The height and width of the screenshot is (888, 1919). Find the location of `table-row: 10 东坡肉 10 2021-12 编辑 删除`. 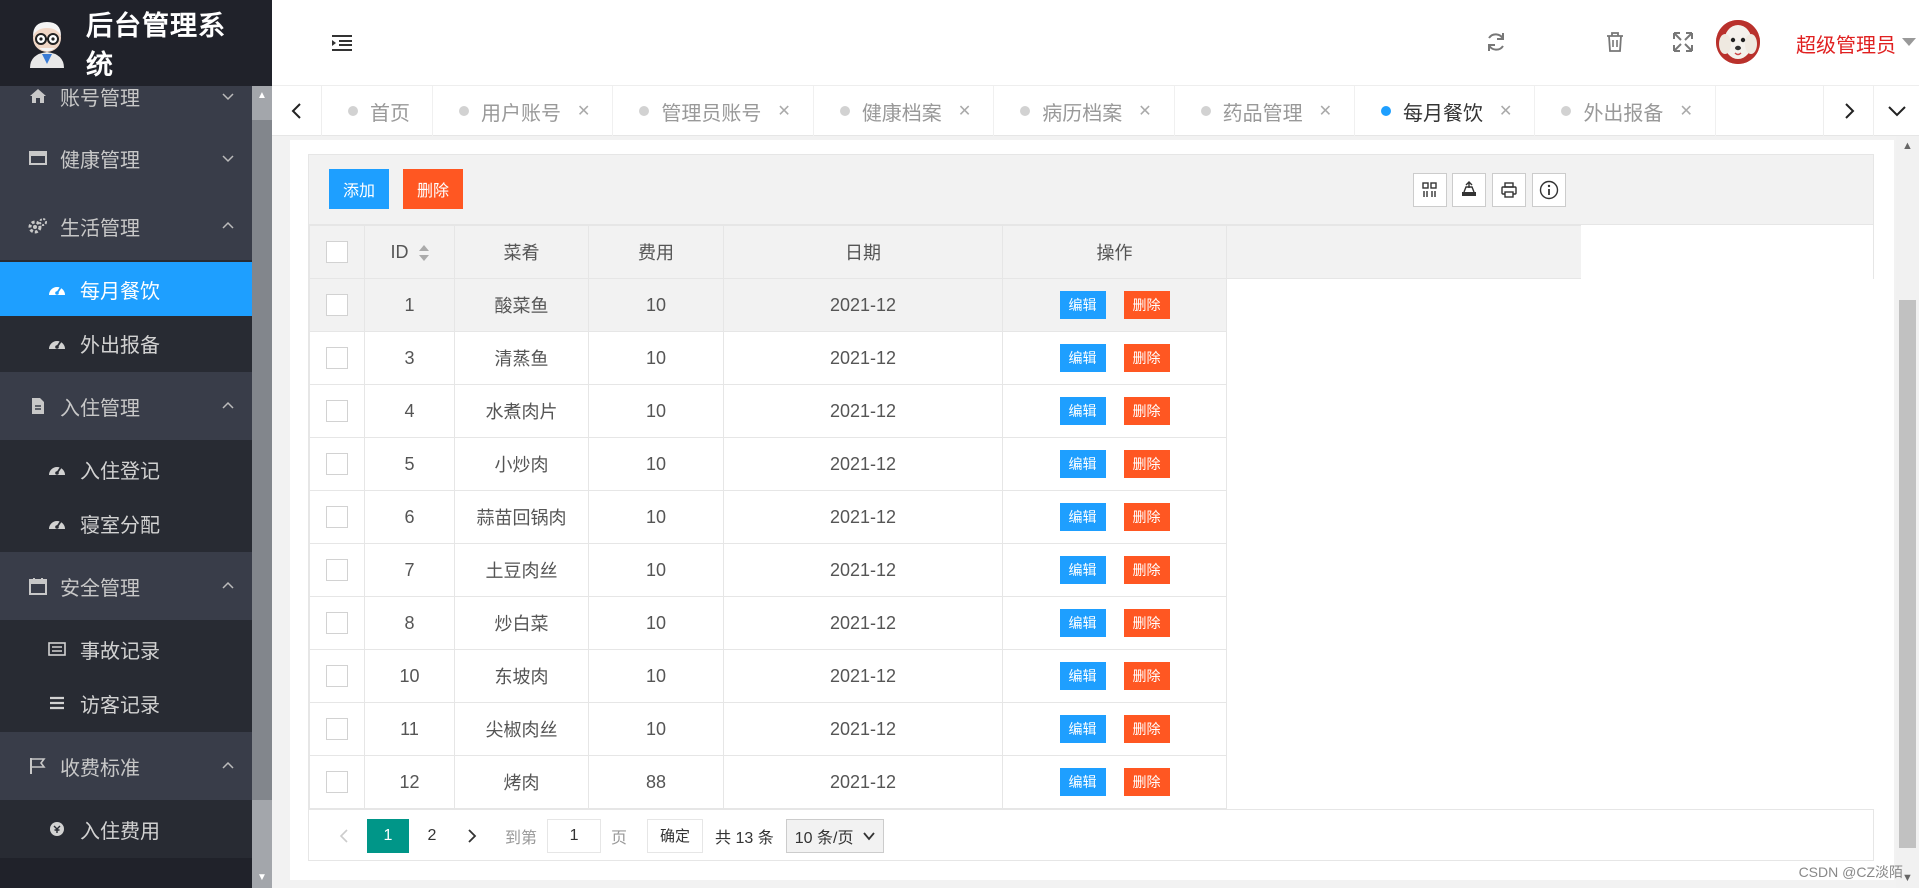

table-row: 10 东坡肉 10 2021-12 编辑 删除 is located at coordinates (945, 676).